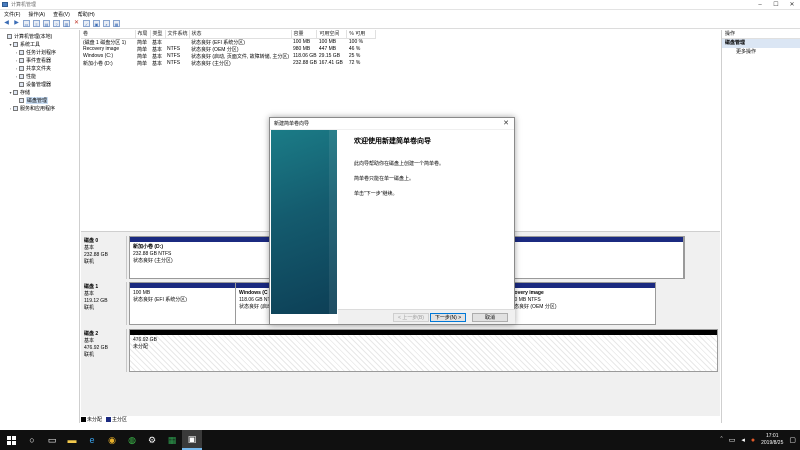  Describe the element at coordinates (39, 92) in the screenshot. I see `tree-node: ▾ 存储` at that location.